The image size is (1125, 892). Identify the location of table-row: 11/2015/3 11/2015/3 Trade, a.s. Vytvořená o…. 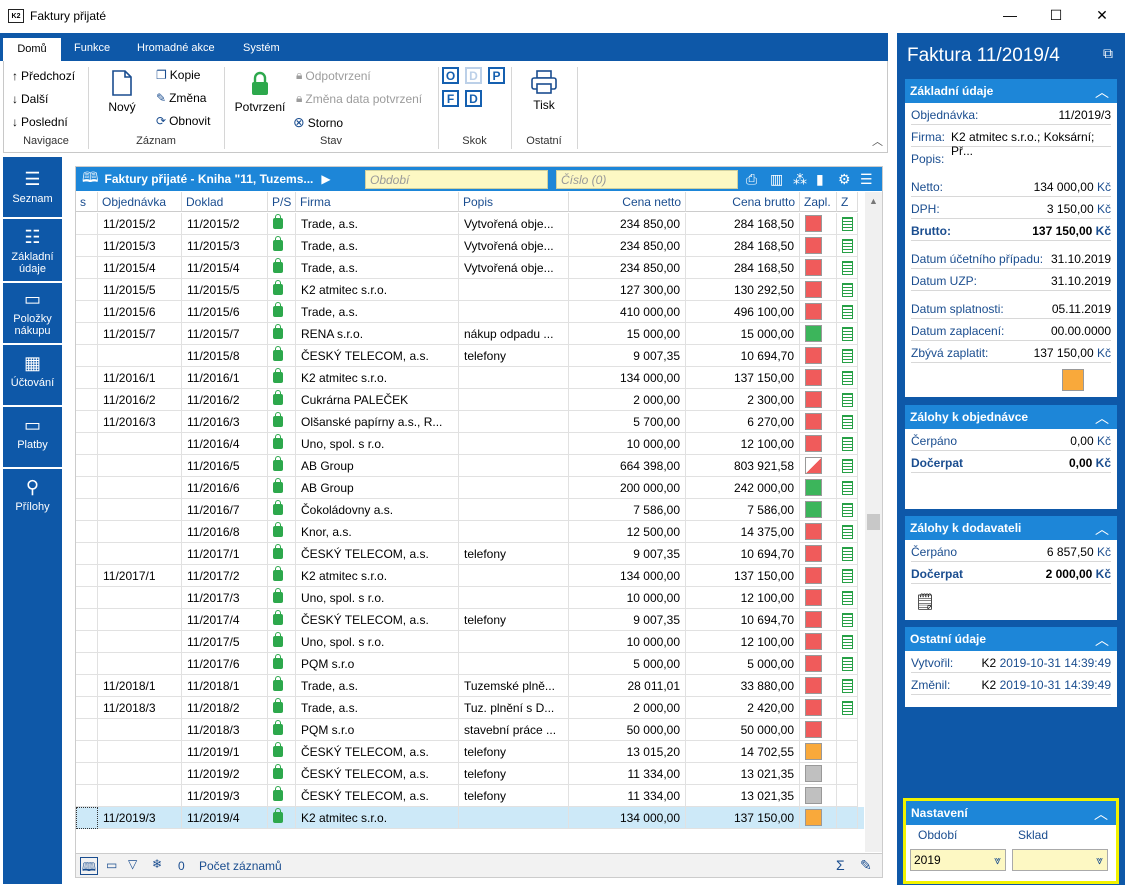
(470, 246).